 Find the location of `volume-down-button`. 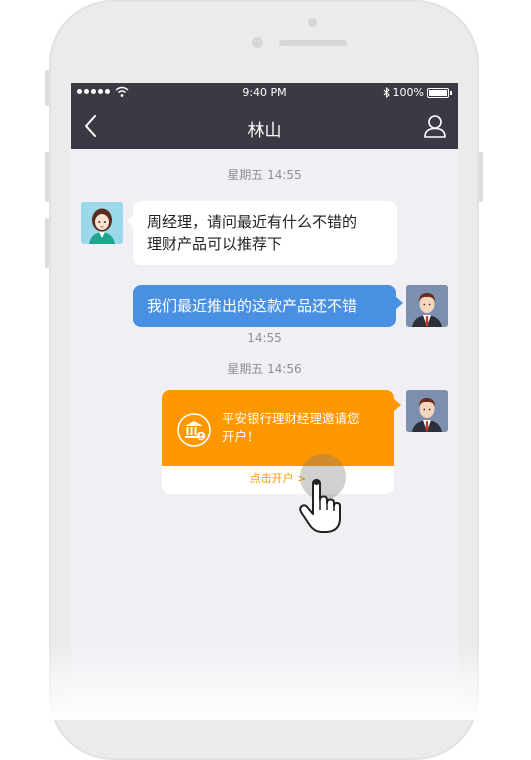

volume-down-button is located at coordinates (47, 243).